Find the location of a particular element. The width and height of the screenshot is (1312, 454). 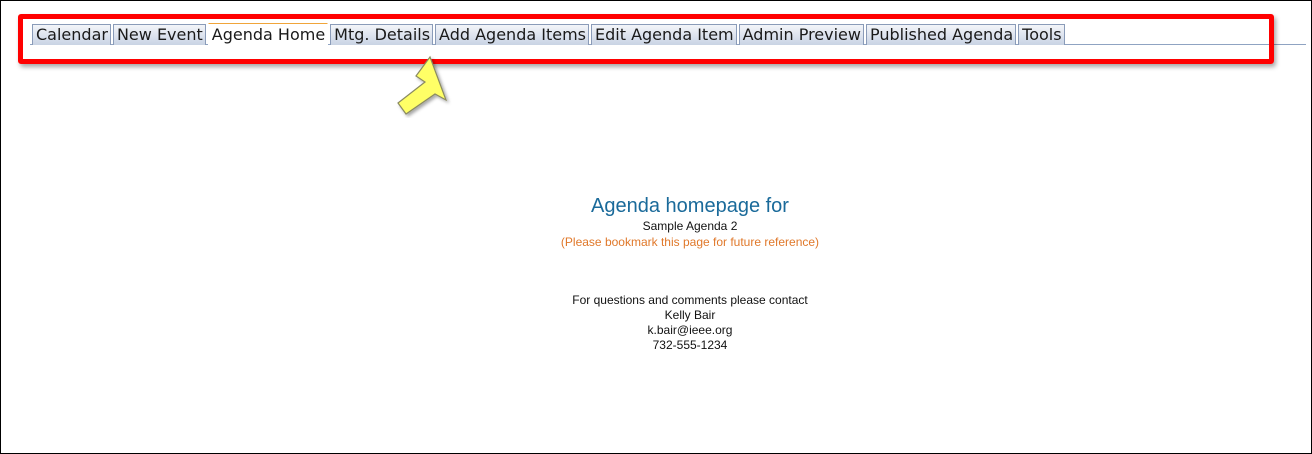

agenda-name: Sample Agenda 2 is located at coordinates (690, 226).